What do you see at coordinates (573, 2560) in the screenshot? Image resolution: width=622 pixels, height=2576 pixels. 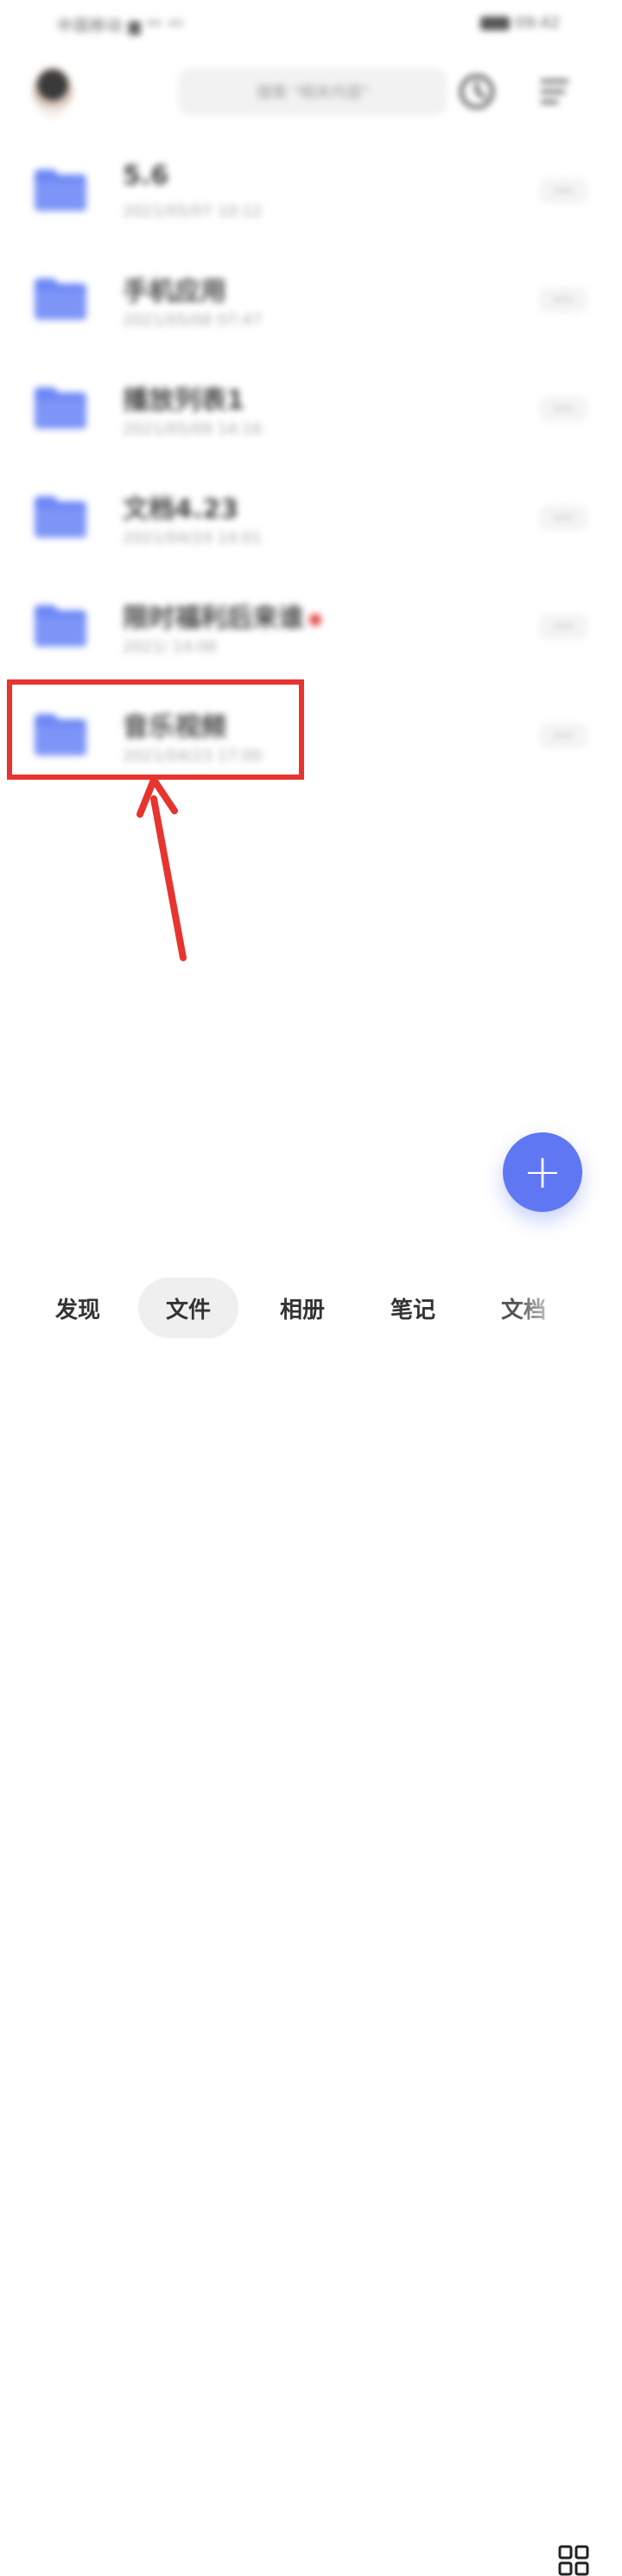 I see `grid-icon` at bounding box center [573, 2560].